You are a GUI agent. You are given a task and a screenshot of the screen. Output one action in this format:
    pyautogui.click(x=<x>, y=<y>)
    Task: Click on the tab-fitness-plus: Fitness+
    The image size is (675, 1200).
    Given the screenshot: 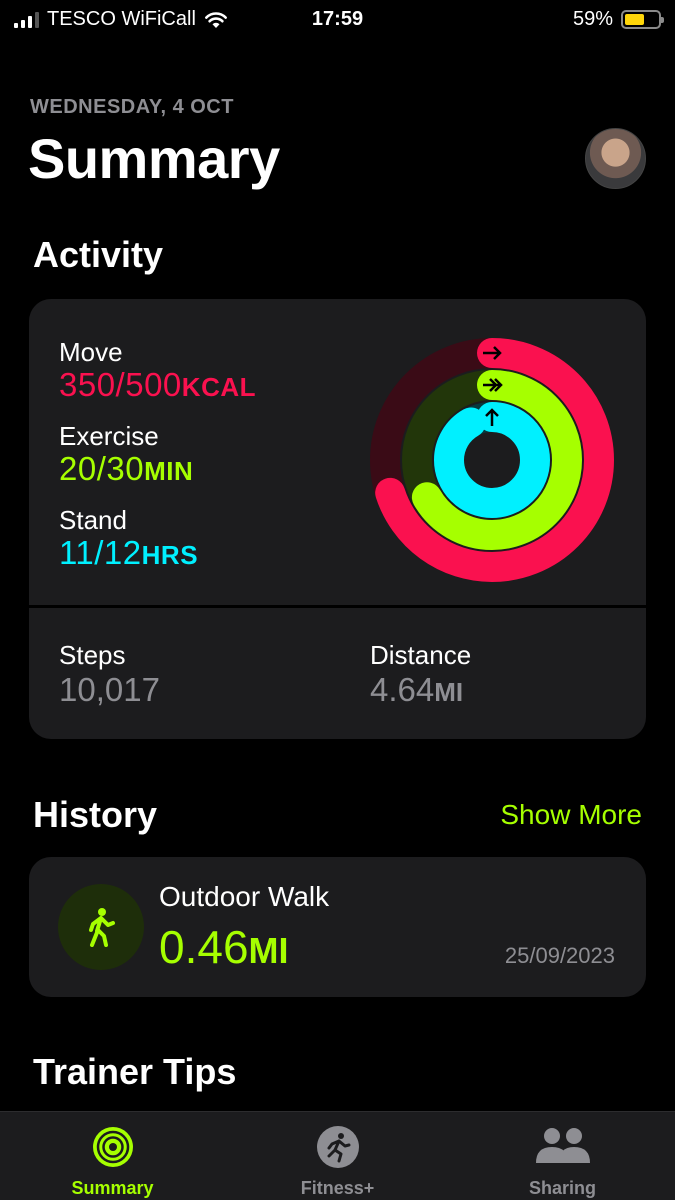 What is the action you would take?
    pyautogui.click(x=337, y=1156)
    